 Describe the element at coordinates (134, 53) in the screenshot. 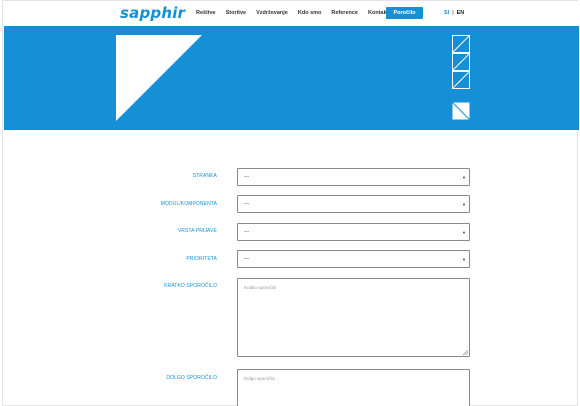

I see `page-title-line2: napak` at that location.